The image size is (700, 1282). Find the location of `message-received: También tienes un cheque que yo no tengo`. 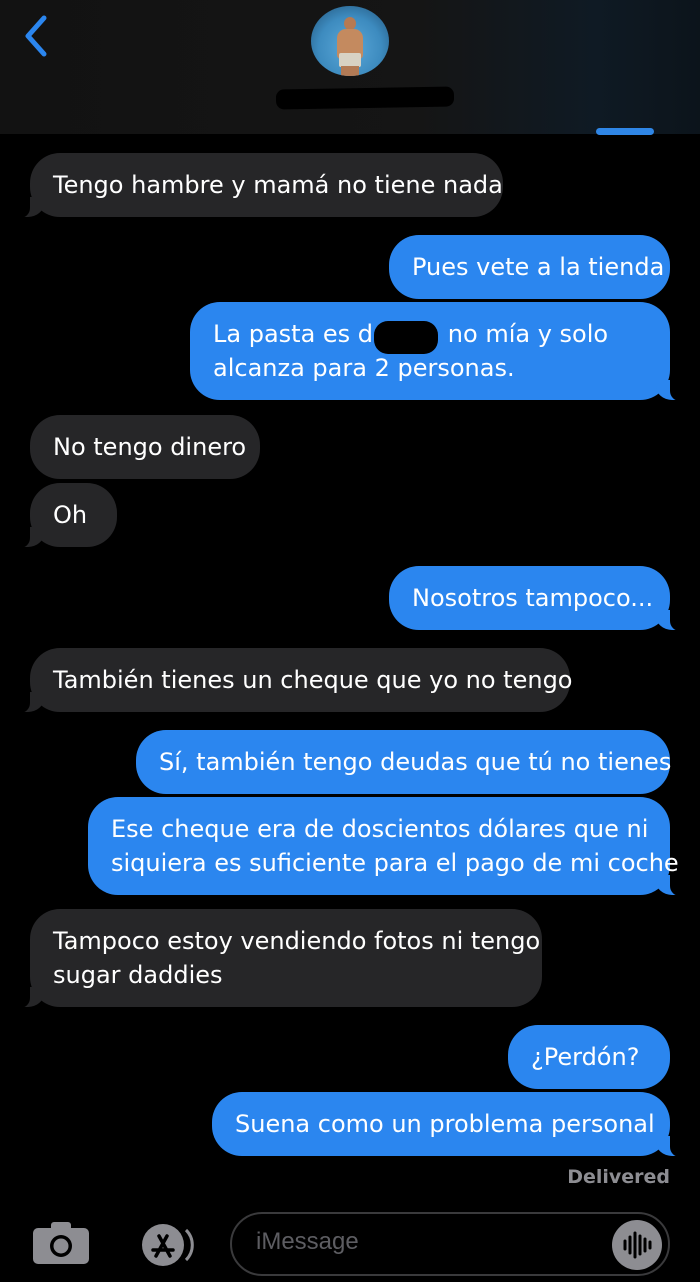

message-received: También tienes un cheque que yo no tengo is located at coordinates (294, 680).